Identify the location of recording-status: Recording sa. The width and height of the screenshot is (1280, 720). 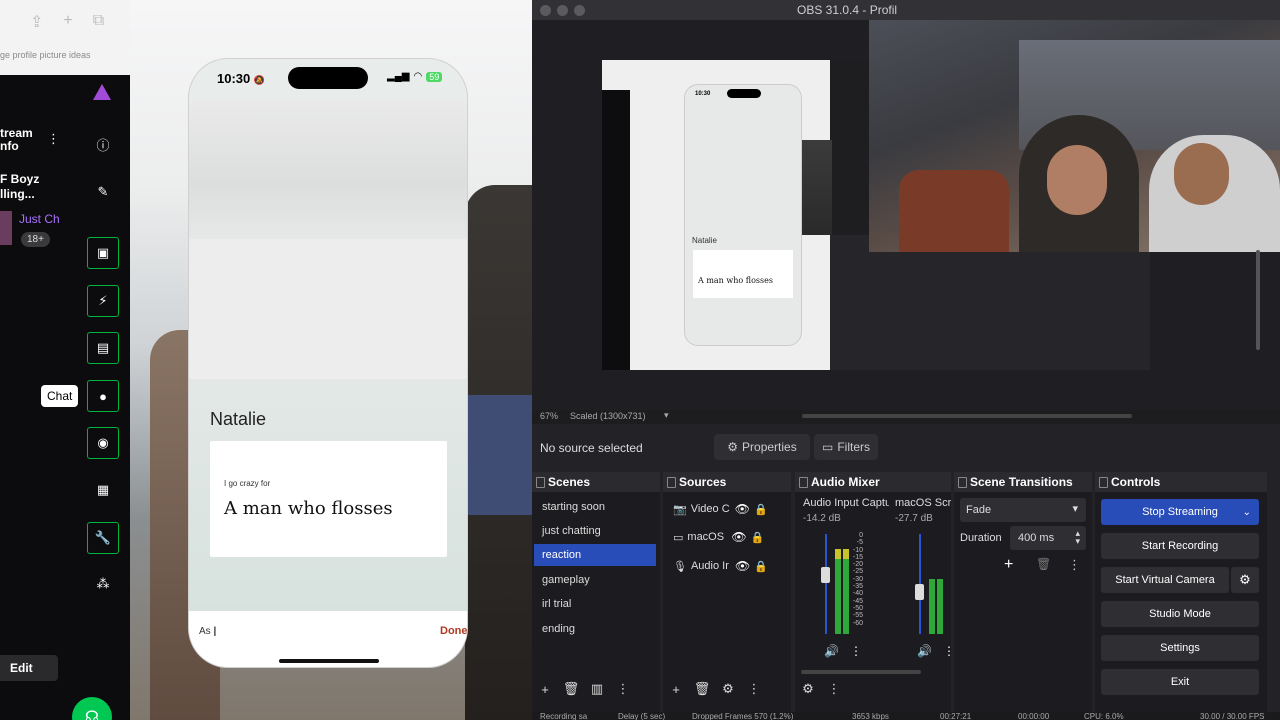
(564, 716).